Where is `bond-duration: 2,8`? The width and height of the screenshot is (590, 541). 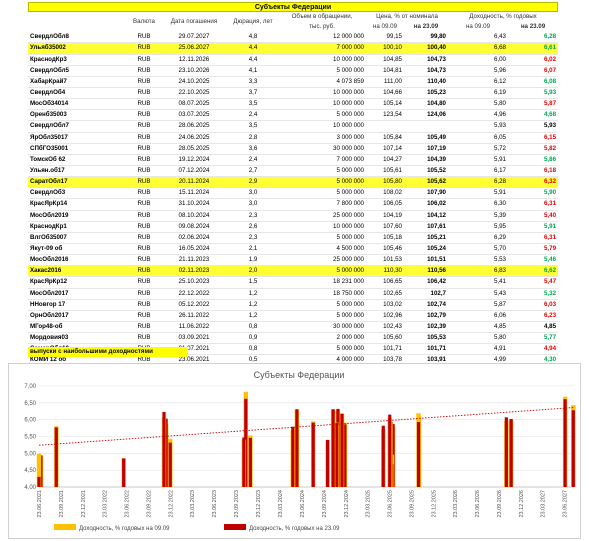 bond-duration: 2,8 is located at coordinates (253, 138).